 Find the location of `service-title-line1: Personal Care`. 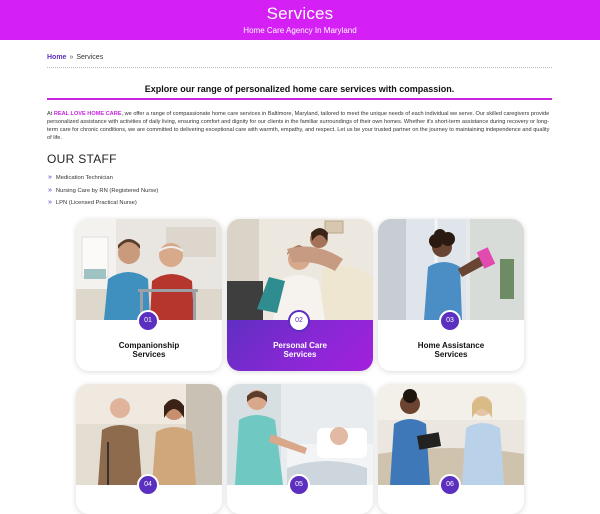

service-title-line1: Personal Care is located at coordinates (300, 345).